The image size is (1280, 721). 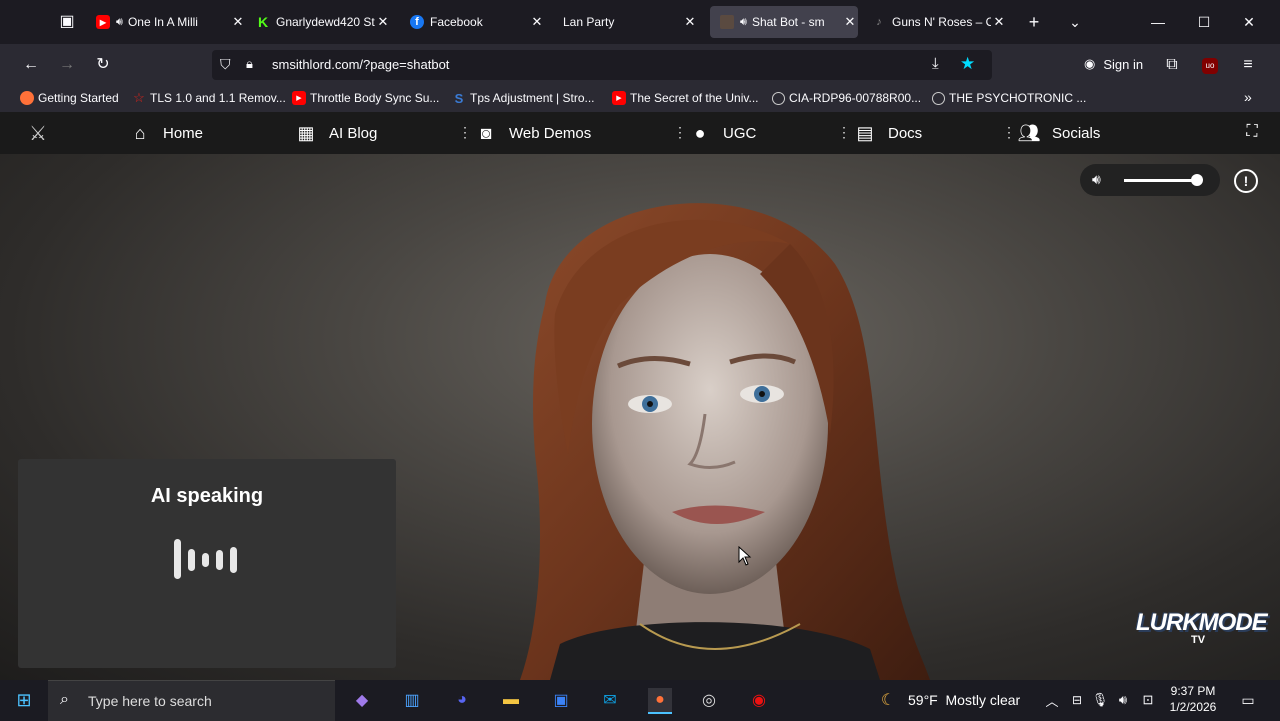 What do you see at coordinates (778, 98) in the screenshot?
I see `globe-icon` at bounding box center [778, 98].